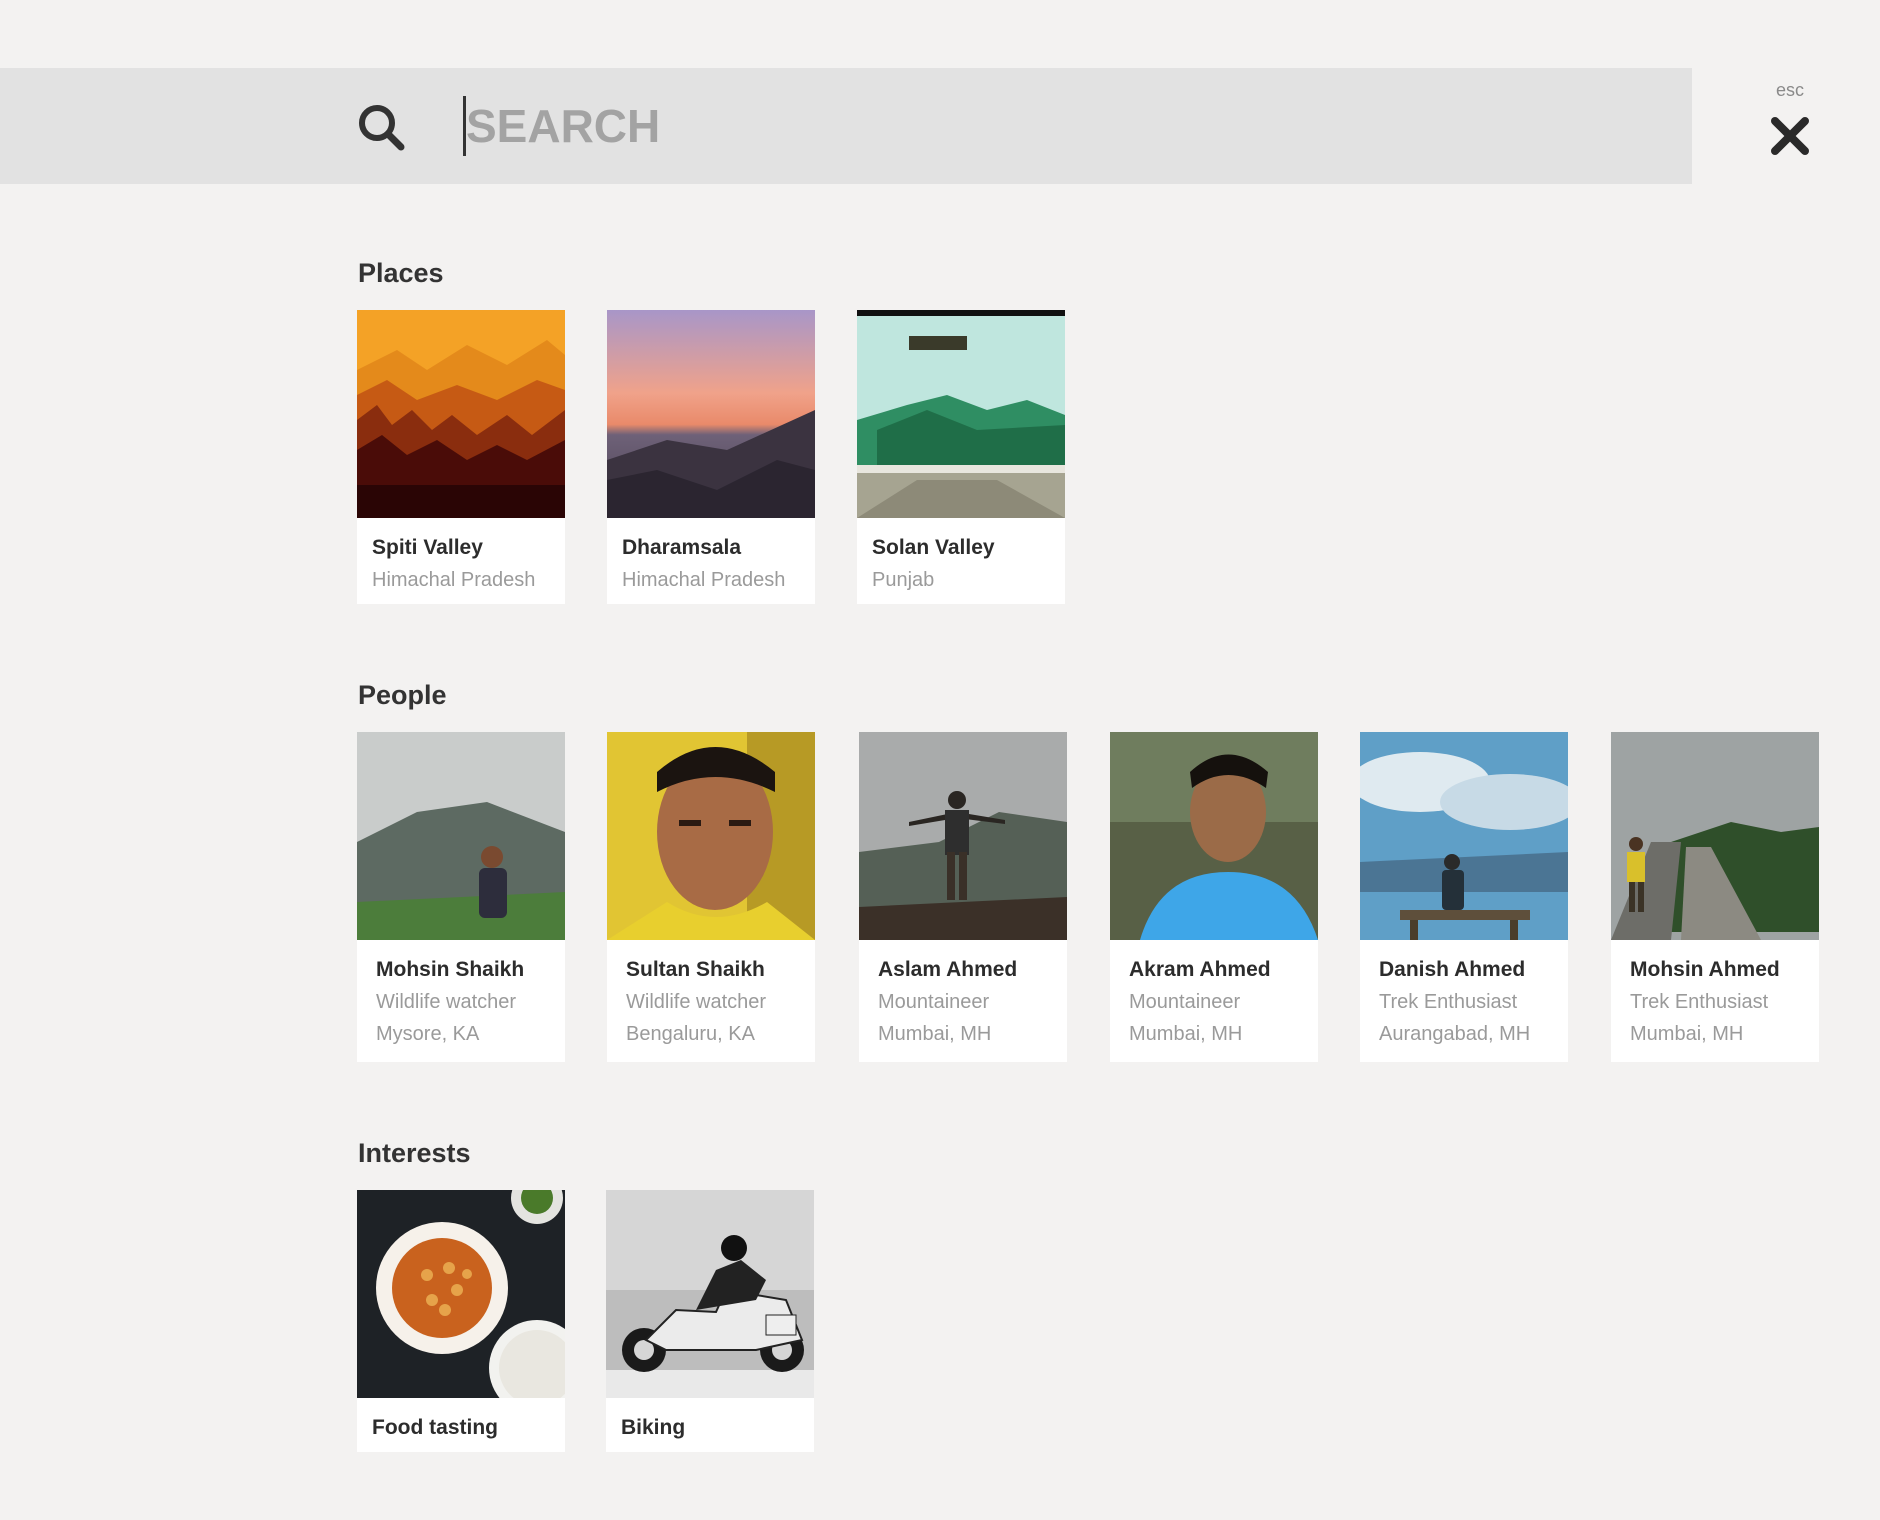 The width and height of the screenshot is (1880, 1520). Describe the element at coordinates (450, 969) in the screenshot. I see `person-name: Mohsin Shaikh` at that location.